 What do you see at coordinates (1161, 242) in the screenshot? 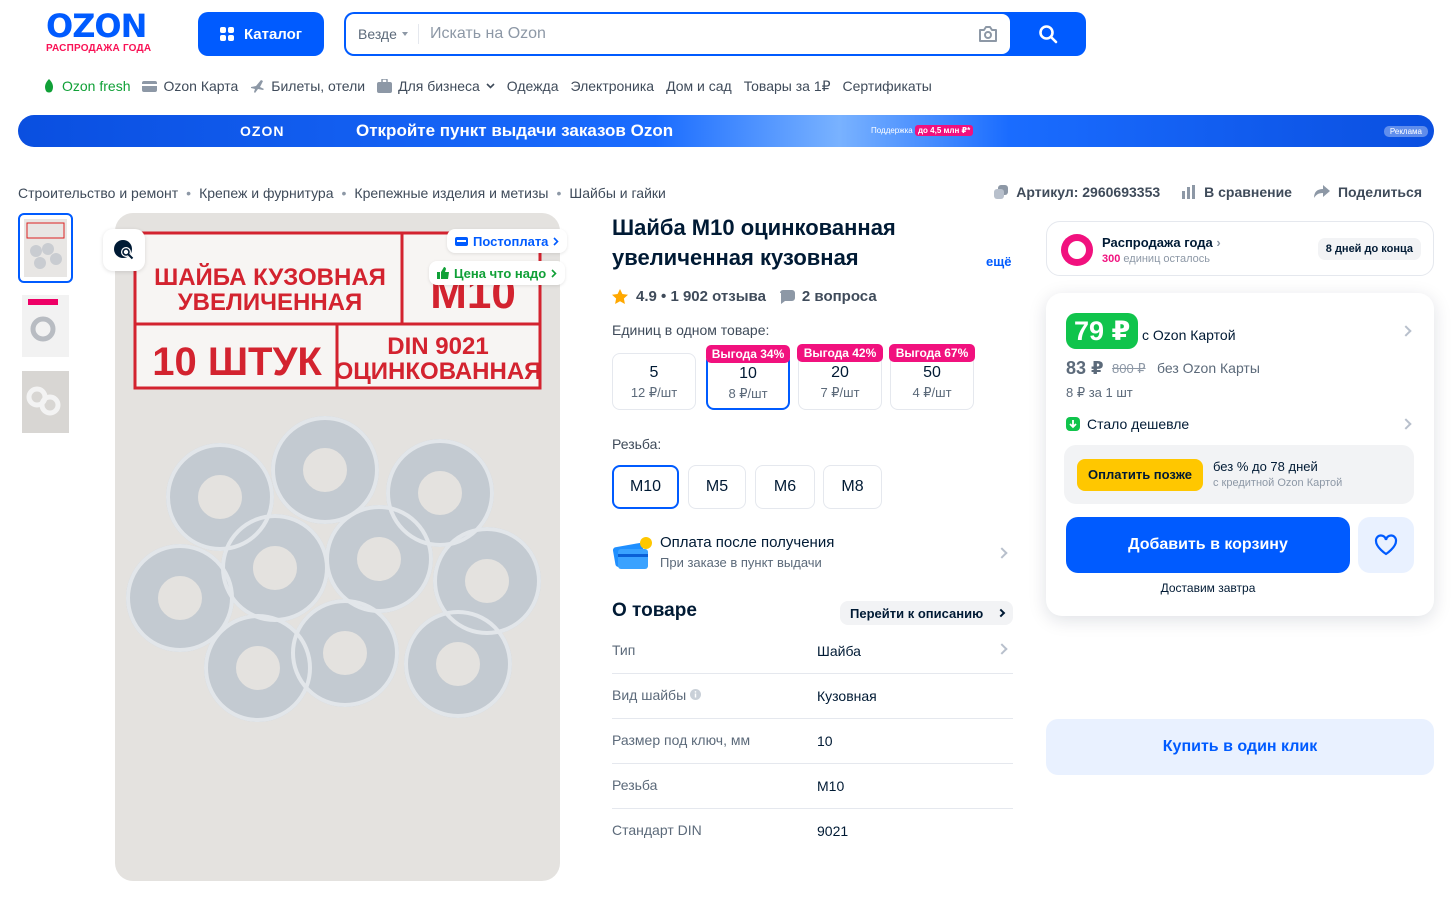
I see `promo-title: Распродажа года ›` at bounding box center [1161, 242].